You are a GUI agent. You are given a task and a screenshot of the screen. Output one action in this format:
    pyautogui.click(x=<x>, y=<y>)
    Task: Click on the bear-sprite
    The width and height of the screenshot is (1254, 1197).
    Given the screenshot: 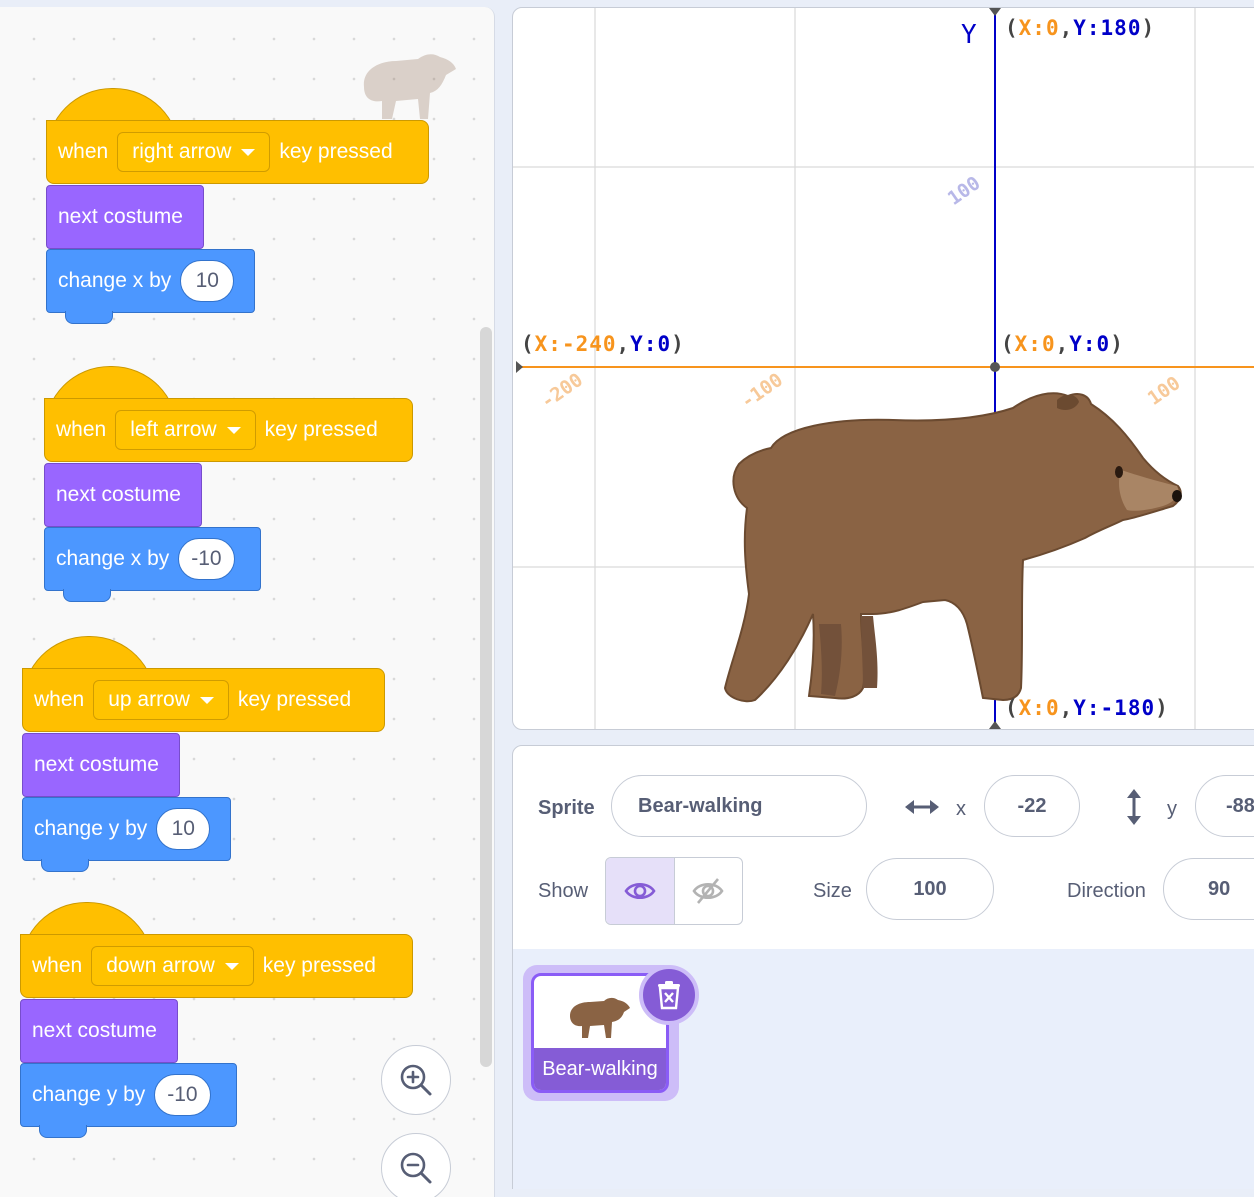 What is the action you would take?
    pyautogui.click(x=952, y=547)
    